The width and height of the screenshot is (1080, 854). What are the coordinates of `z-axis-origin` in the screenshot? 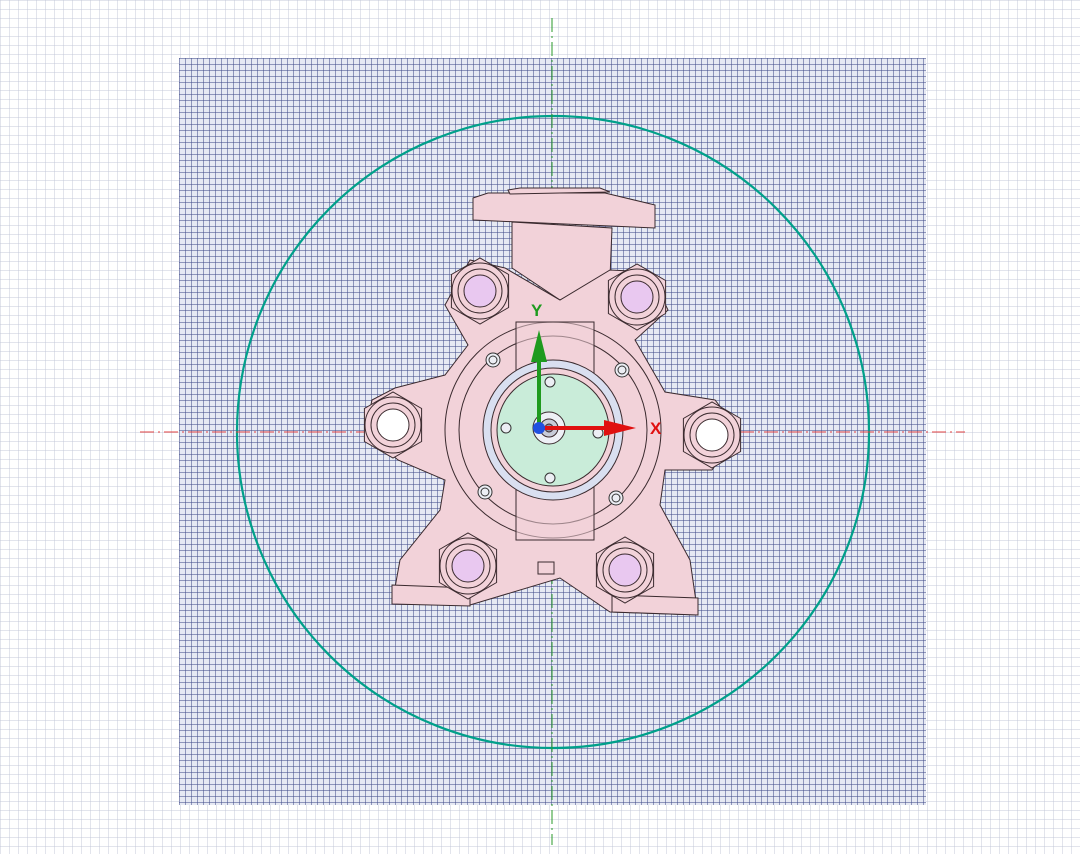 It's located at (539, 428).